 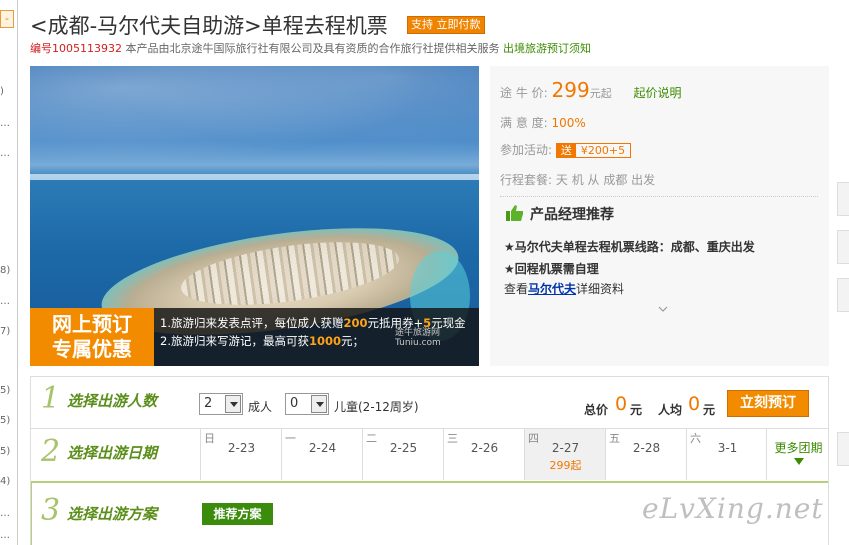 I want to click on page-title: <成都-马尔代夫自助游>单程去程机票, so click(x=209, y=26).